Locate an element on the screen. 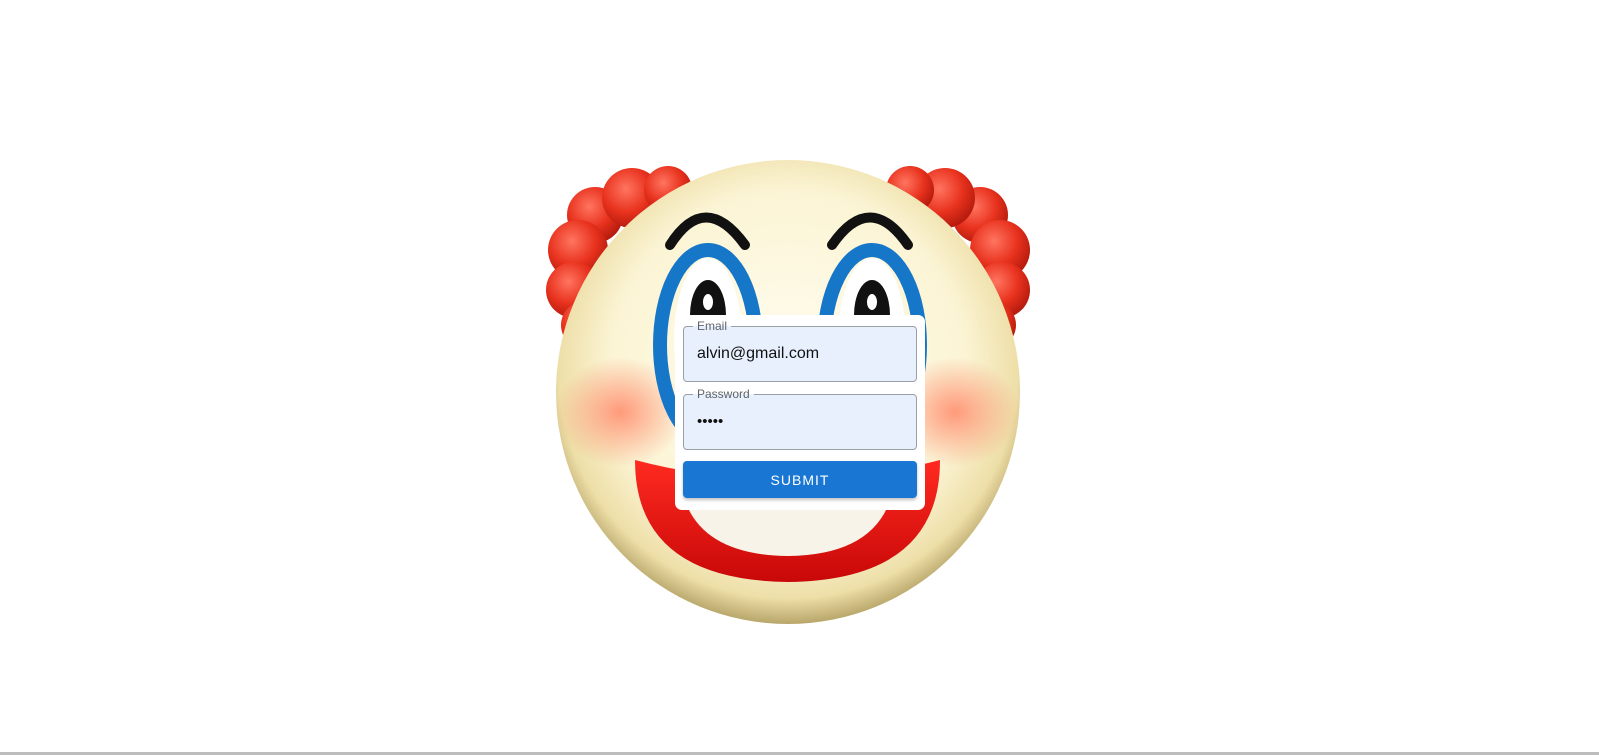  email-field: Email alvin@gmail.com is located at coordinates (800, 350).